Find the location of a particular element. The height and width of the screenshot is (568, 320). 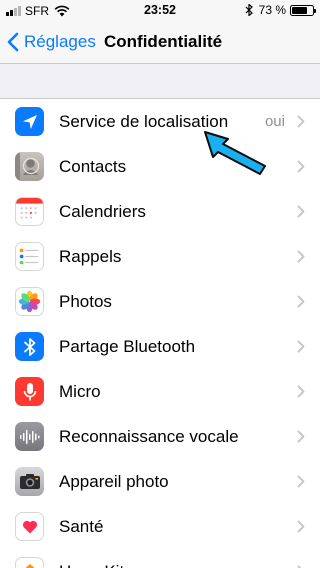

speech-recognition-icon is located at coordinates (29, 436).